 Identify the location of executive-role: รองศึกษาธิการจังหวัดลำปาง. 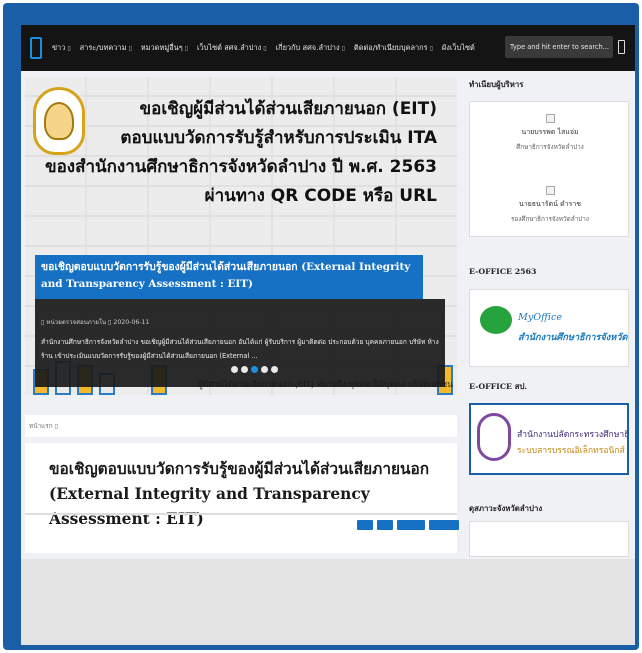
(550, 219).